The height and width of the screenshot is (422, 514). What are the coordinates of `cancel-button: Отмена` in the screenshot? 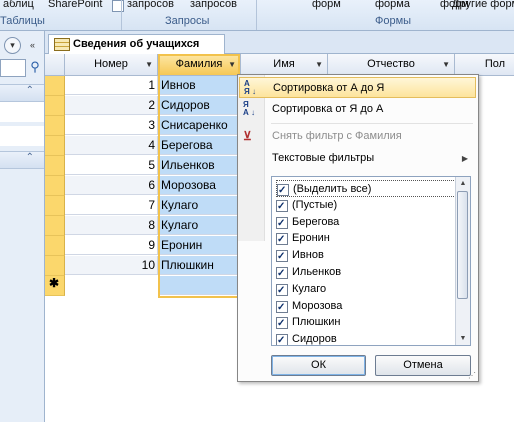 It's located at (423, 365).